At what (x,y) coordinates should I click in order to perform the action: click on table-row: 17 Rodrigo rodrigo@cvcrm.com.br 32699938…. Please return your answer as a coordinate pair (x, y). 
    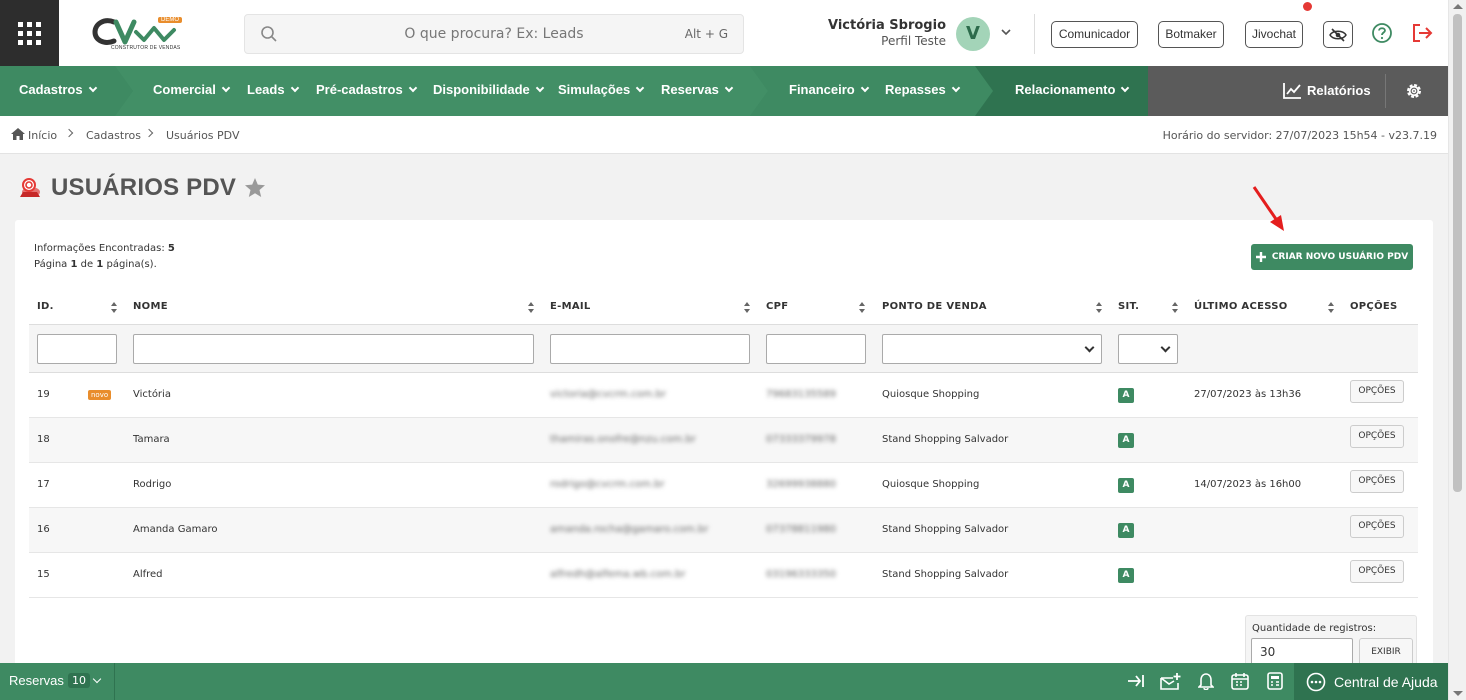
    Looking at the image, I should click on (723, 485).